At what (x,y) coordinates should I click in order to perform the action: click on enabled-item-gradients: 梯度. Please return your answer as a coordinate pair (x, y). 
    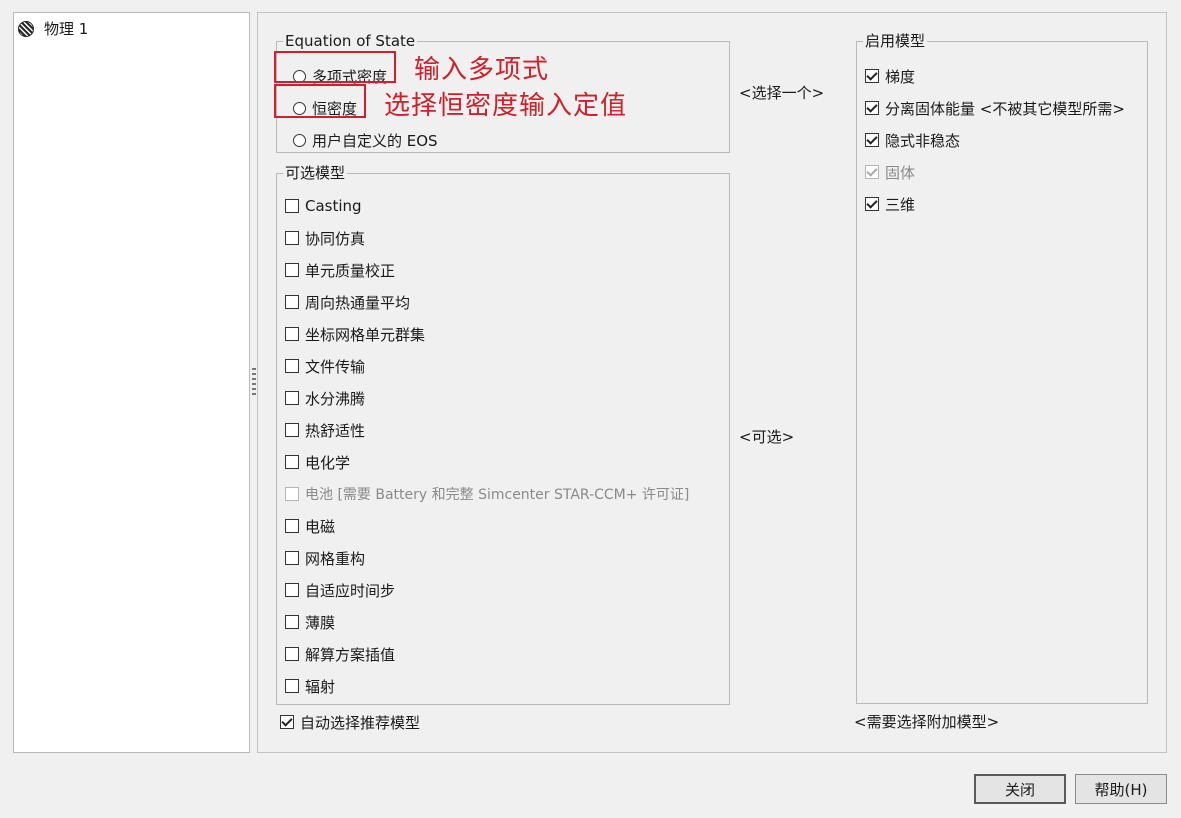
    Looking at the image, I should click on (890, 76).